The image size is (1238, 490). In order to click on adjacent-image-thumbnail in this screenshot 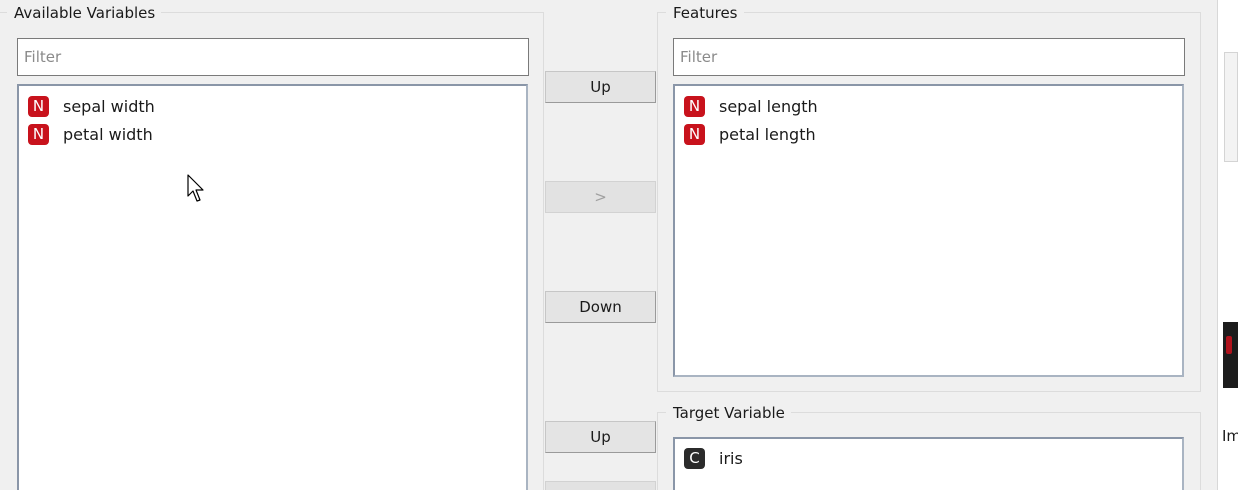, I will do `click(1230, 355)`.